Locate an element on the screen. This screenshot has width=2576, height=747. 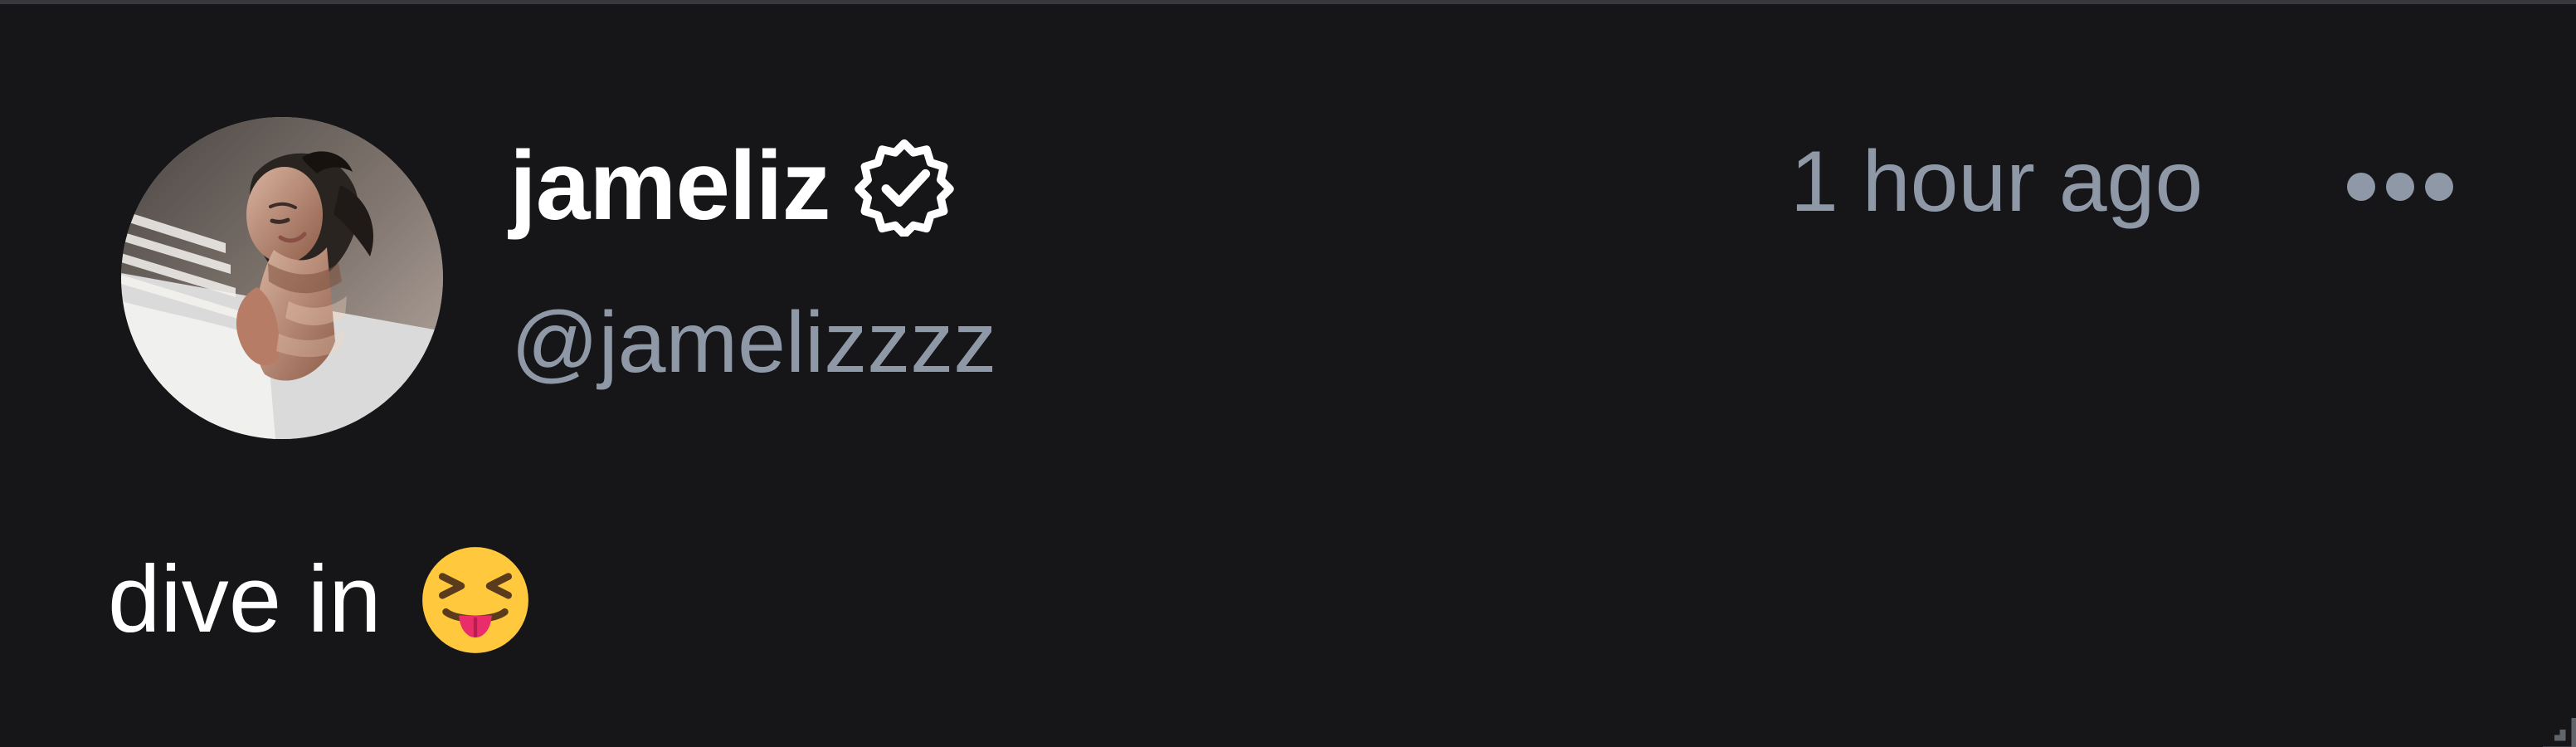
author-handle: @jamelizzzz is located at coordinates (753, 343).